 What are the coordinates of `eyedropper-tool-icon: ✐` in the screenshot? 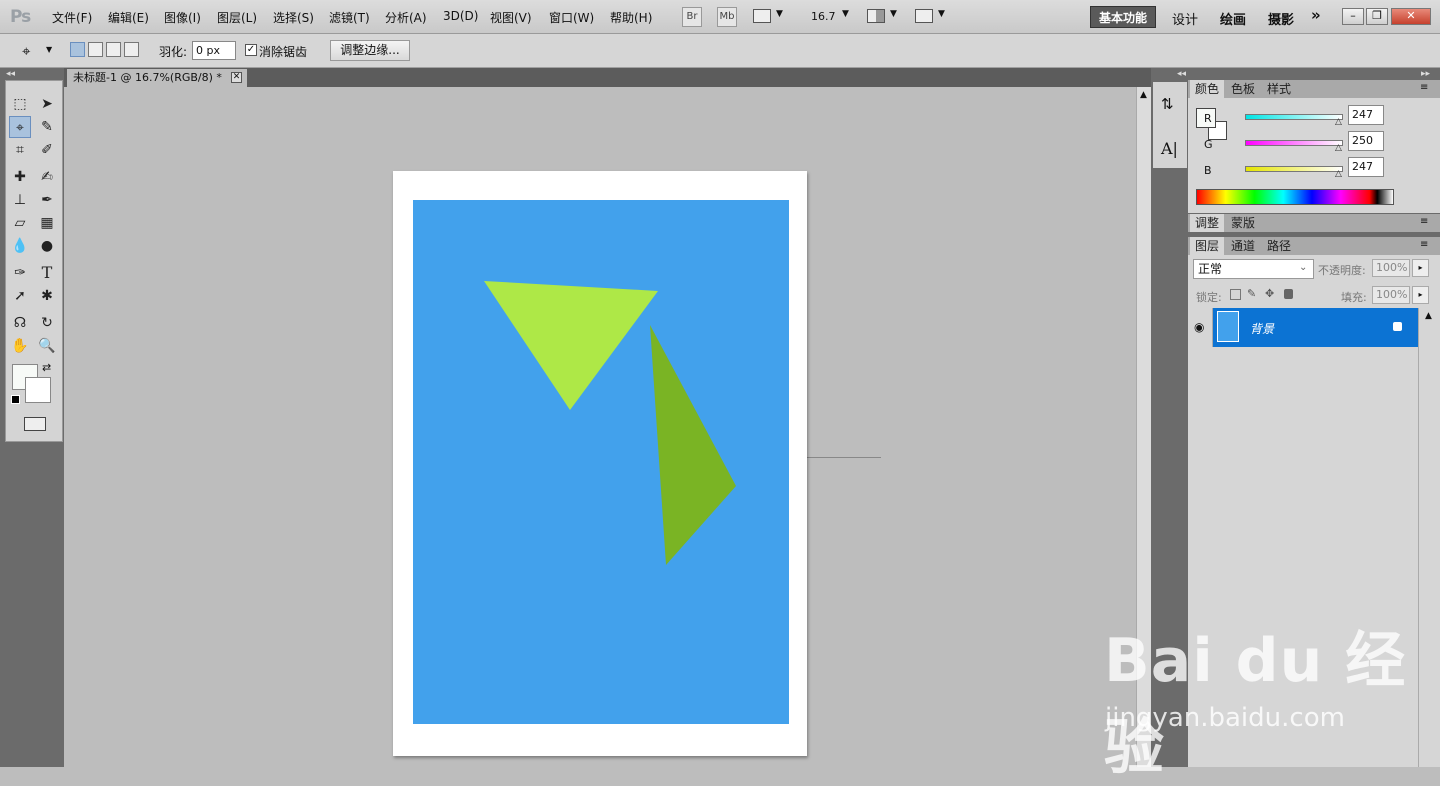 It's located at (47, 150).